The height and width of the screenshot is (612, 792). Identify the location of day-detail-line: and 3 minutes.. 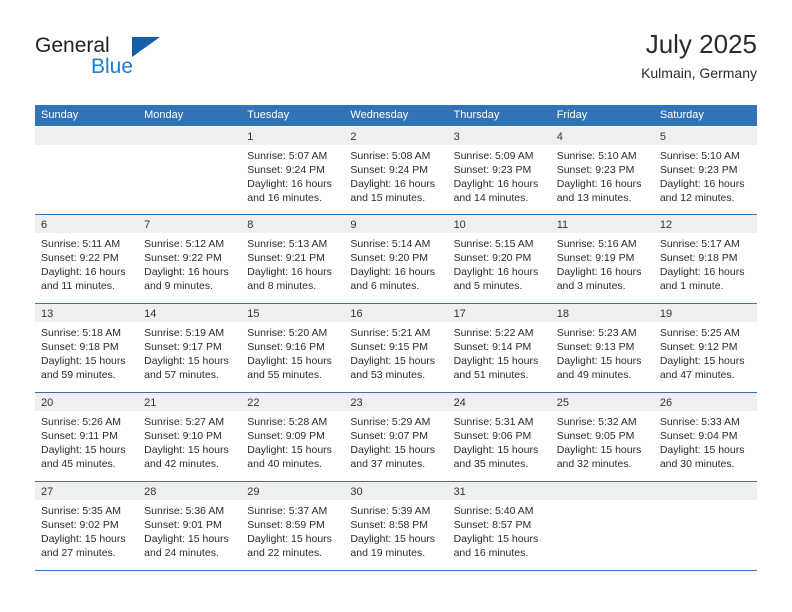
(591, 286).